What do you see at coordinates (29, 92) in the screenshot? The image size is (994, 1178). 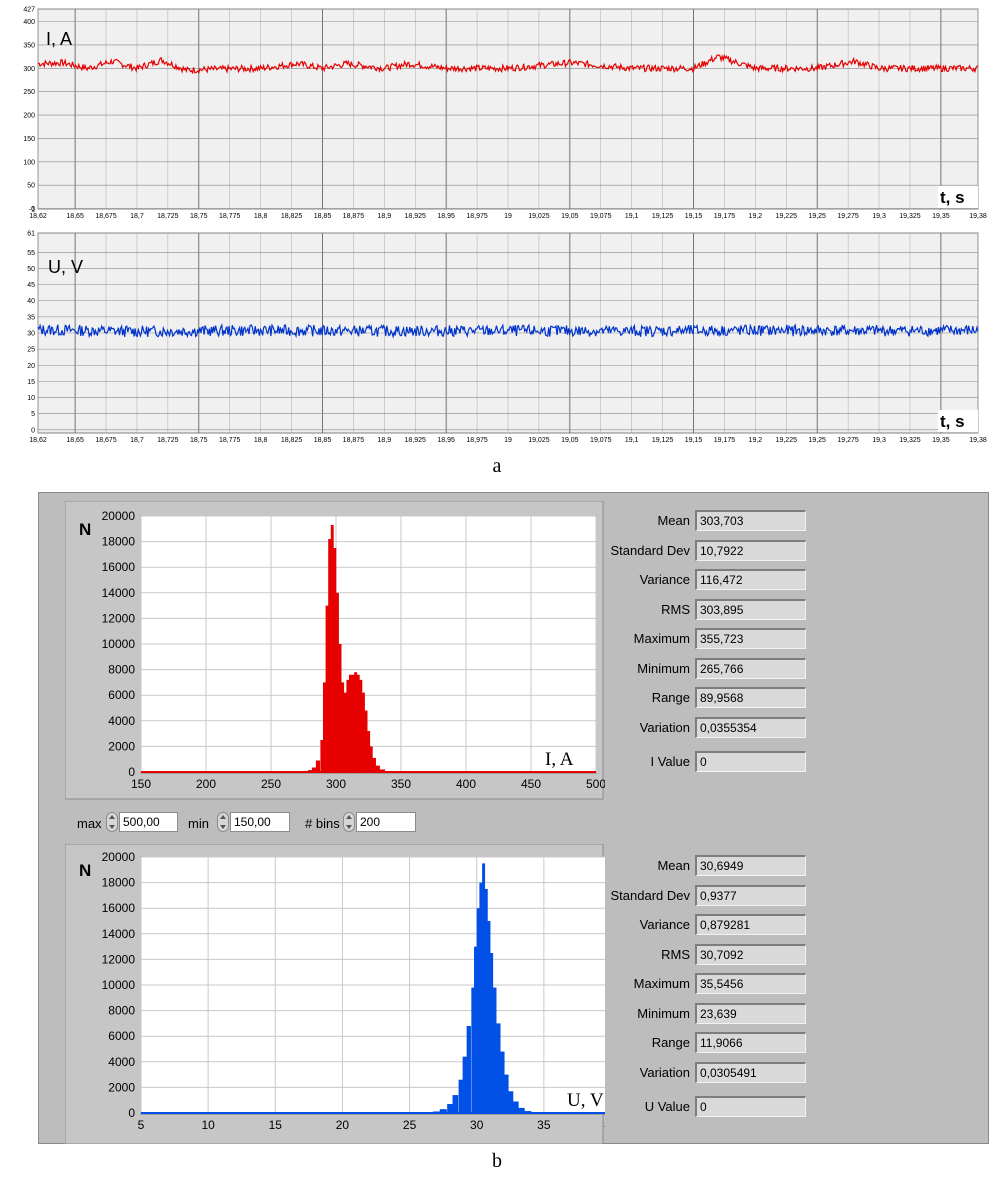 I see `y-tick-label: 250` at bounding box center [29, 92].